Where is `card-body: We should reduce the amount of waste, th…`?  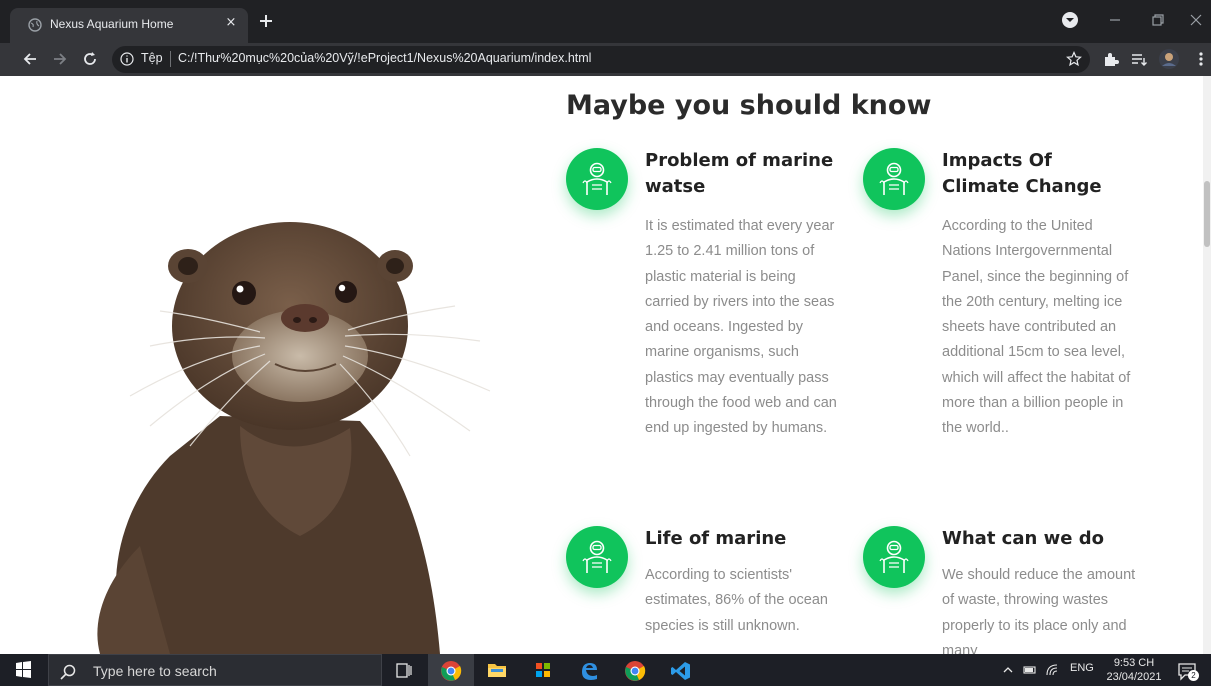
card-body: We should reduce the amount of waste, th… is located at coordinates (1039, 610).